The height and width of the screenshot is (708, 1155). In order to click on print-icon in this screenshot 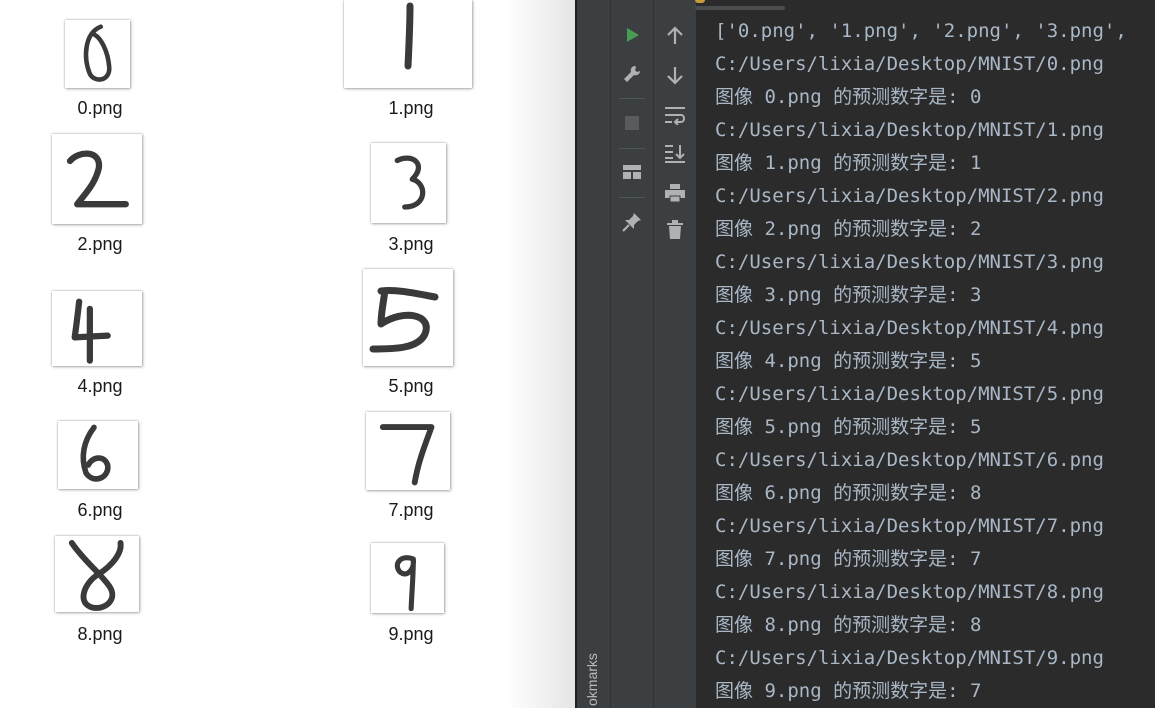, I will do `click(675, 193)`.